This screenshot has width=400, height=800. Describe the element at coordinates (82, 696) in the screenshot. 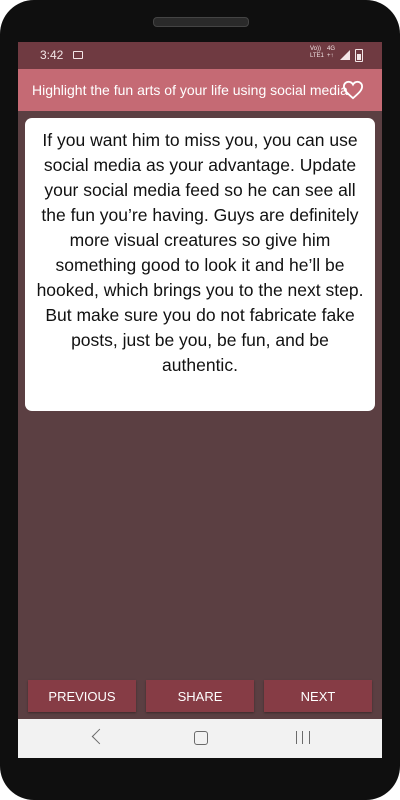

I see `previous-button: PREVIOUS` at that location.